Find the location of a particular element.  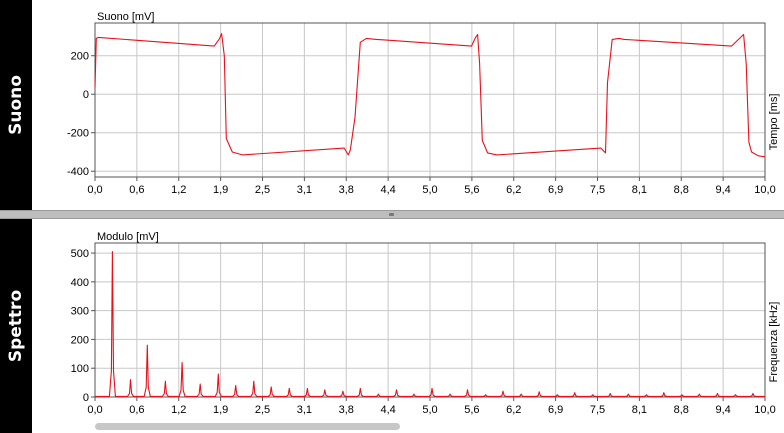

spectrum-x-tick-label: 1,9 is located at coordinates (220, 410).